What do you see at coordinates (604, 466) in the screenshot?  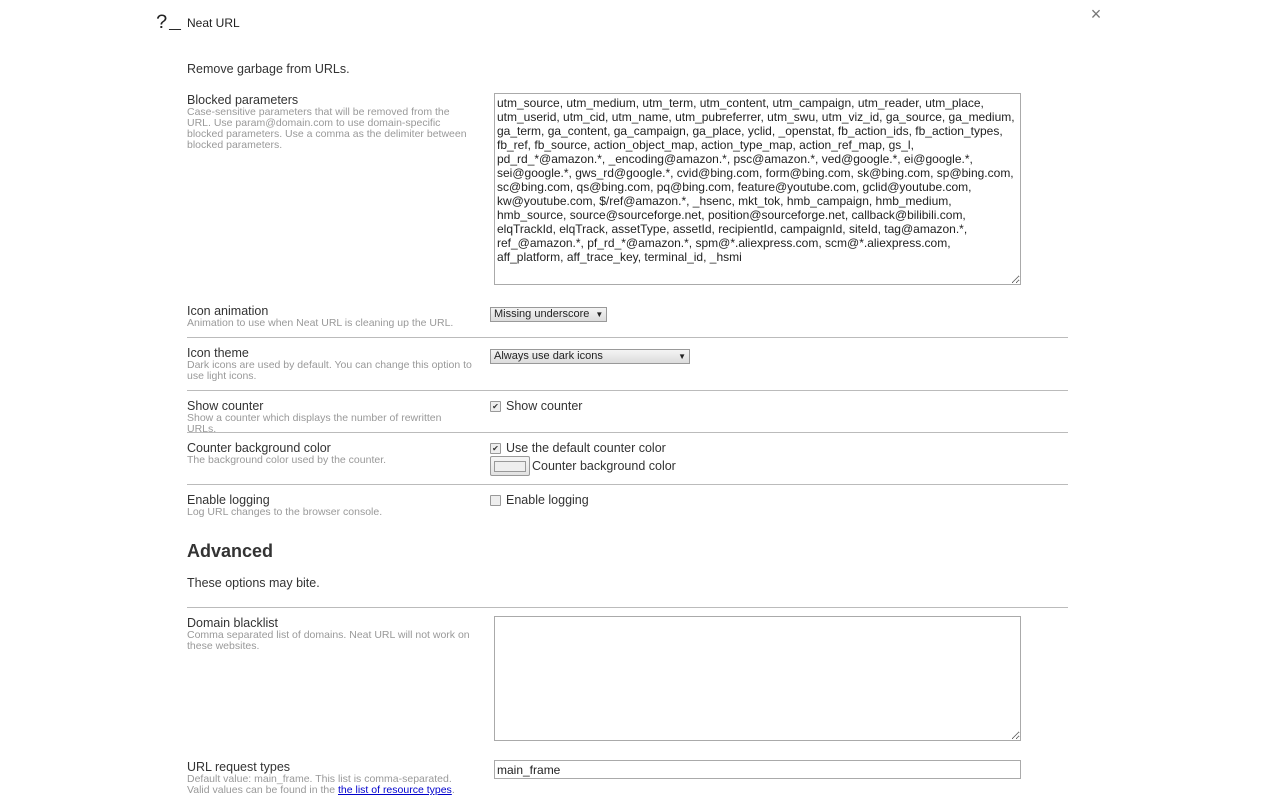 I see `counter-color-label: Counter background color` at bounding box center [604, 466].